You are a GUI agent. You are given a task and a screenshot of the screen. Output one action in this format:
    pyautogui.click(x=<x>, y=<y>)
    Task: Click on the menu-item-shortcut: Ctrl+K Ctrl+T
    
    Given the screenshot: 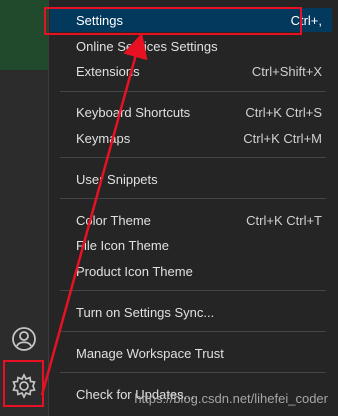 What is the action you would take?
    pyautogui.click(x=284, y=220)
    